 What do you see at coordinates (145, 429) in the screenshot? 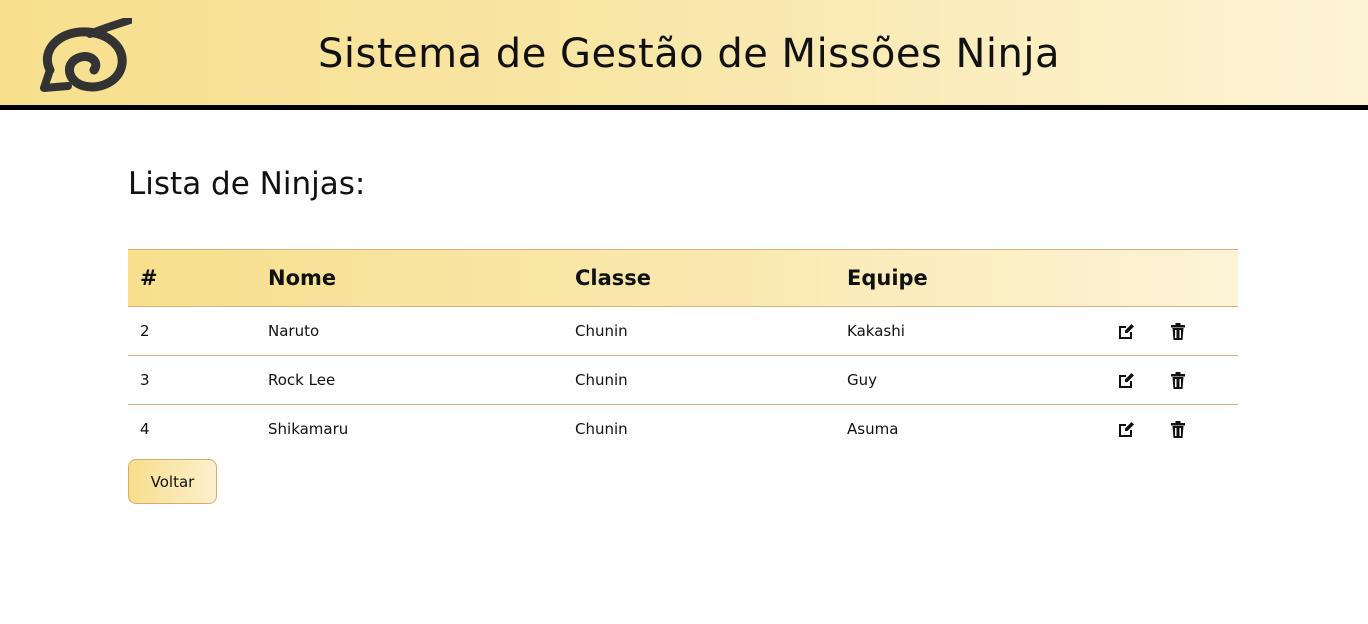
I see `cell-id: 4` at bounding box center [145, 429].